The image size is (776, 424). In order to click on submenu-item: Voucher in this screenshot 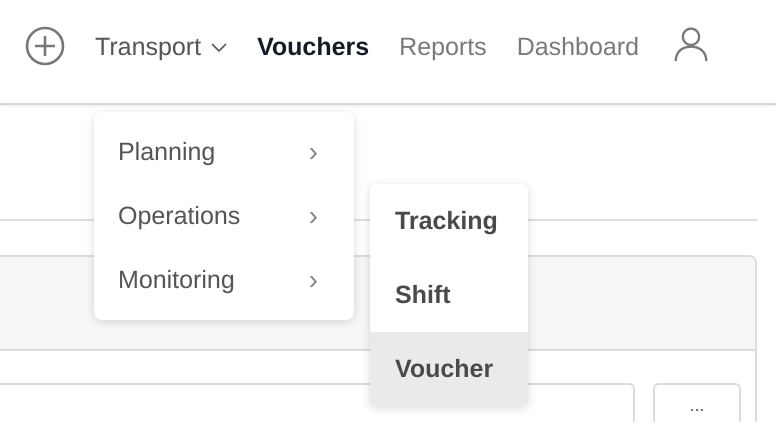, I will do `click(449, 369)`.